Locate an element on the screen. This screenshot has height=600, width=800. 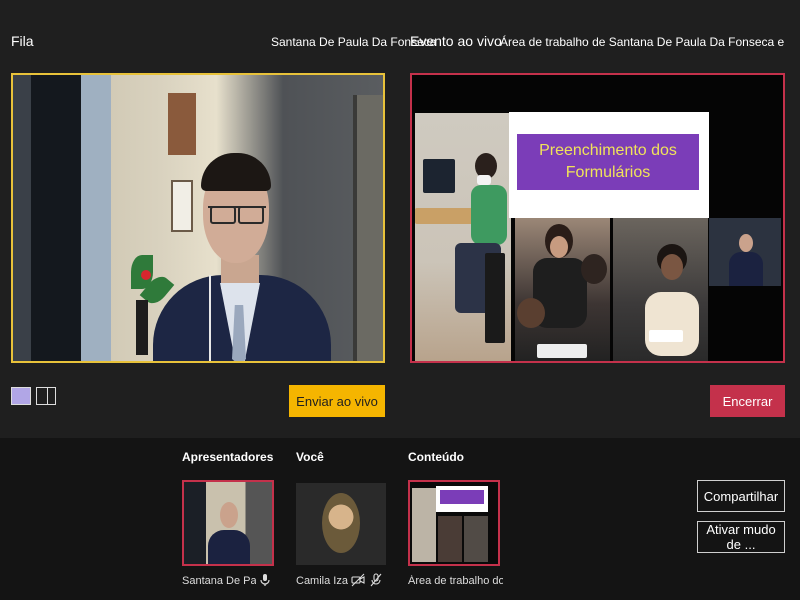
you-thumbnail is located at coordinates (341, 524).